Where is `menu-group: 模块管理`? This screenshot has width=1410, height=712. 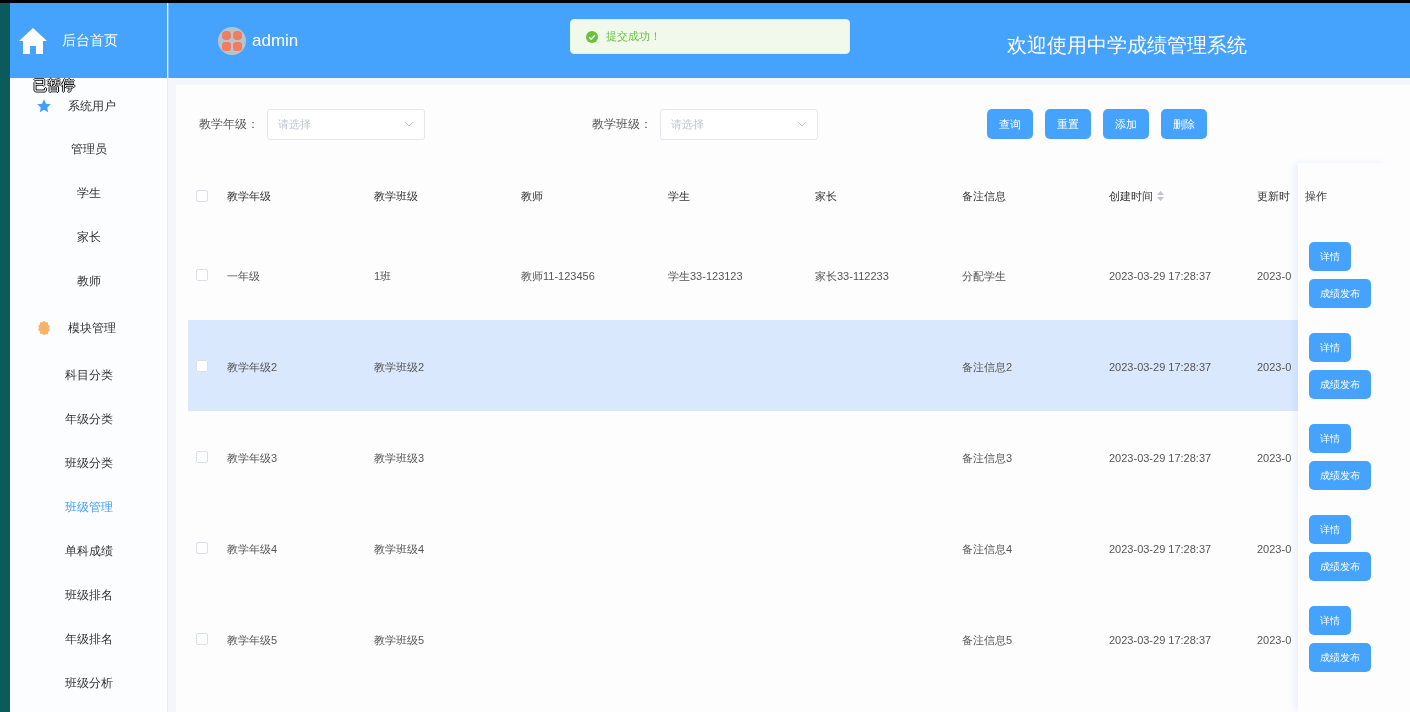
menu-group: 模块管理 is located at coordinates (88, 328).